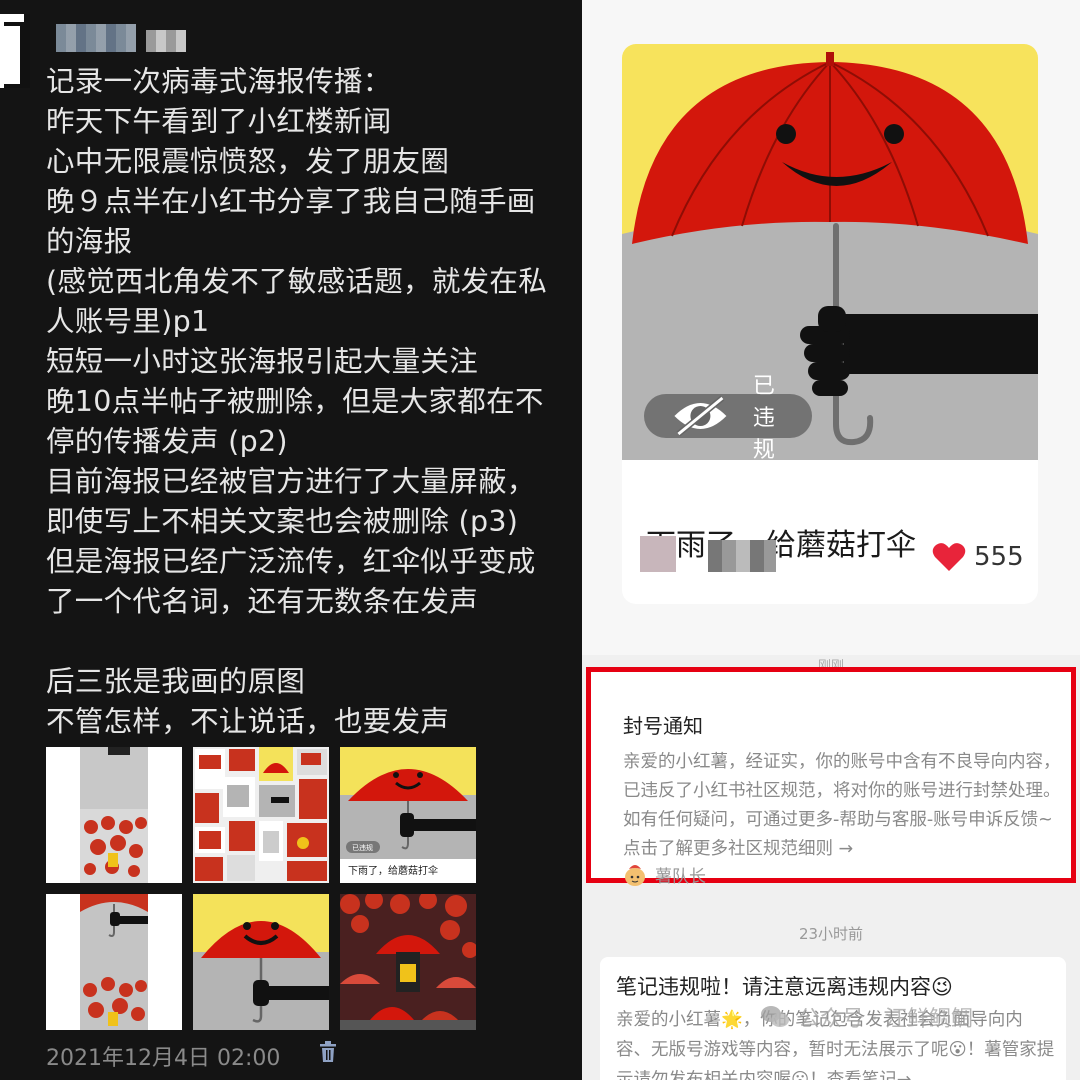 The width and height of the screenshot is (1080, 1080). I want to click on post-line: 的海报, so click(89, 241).